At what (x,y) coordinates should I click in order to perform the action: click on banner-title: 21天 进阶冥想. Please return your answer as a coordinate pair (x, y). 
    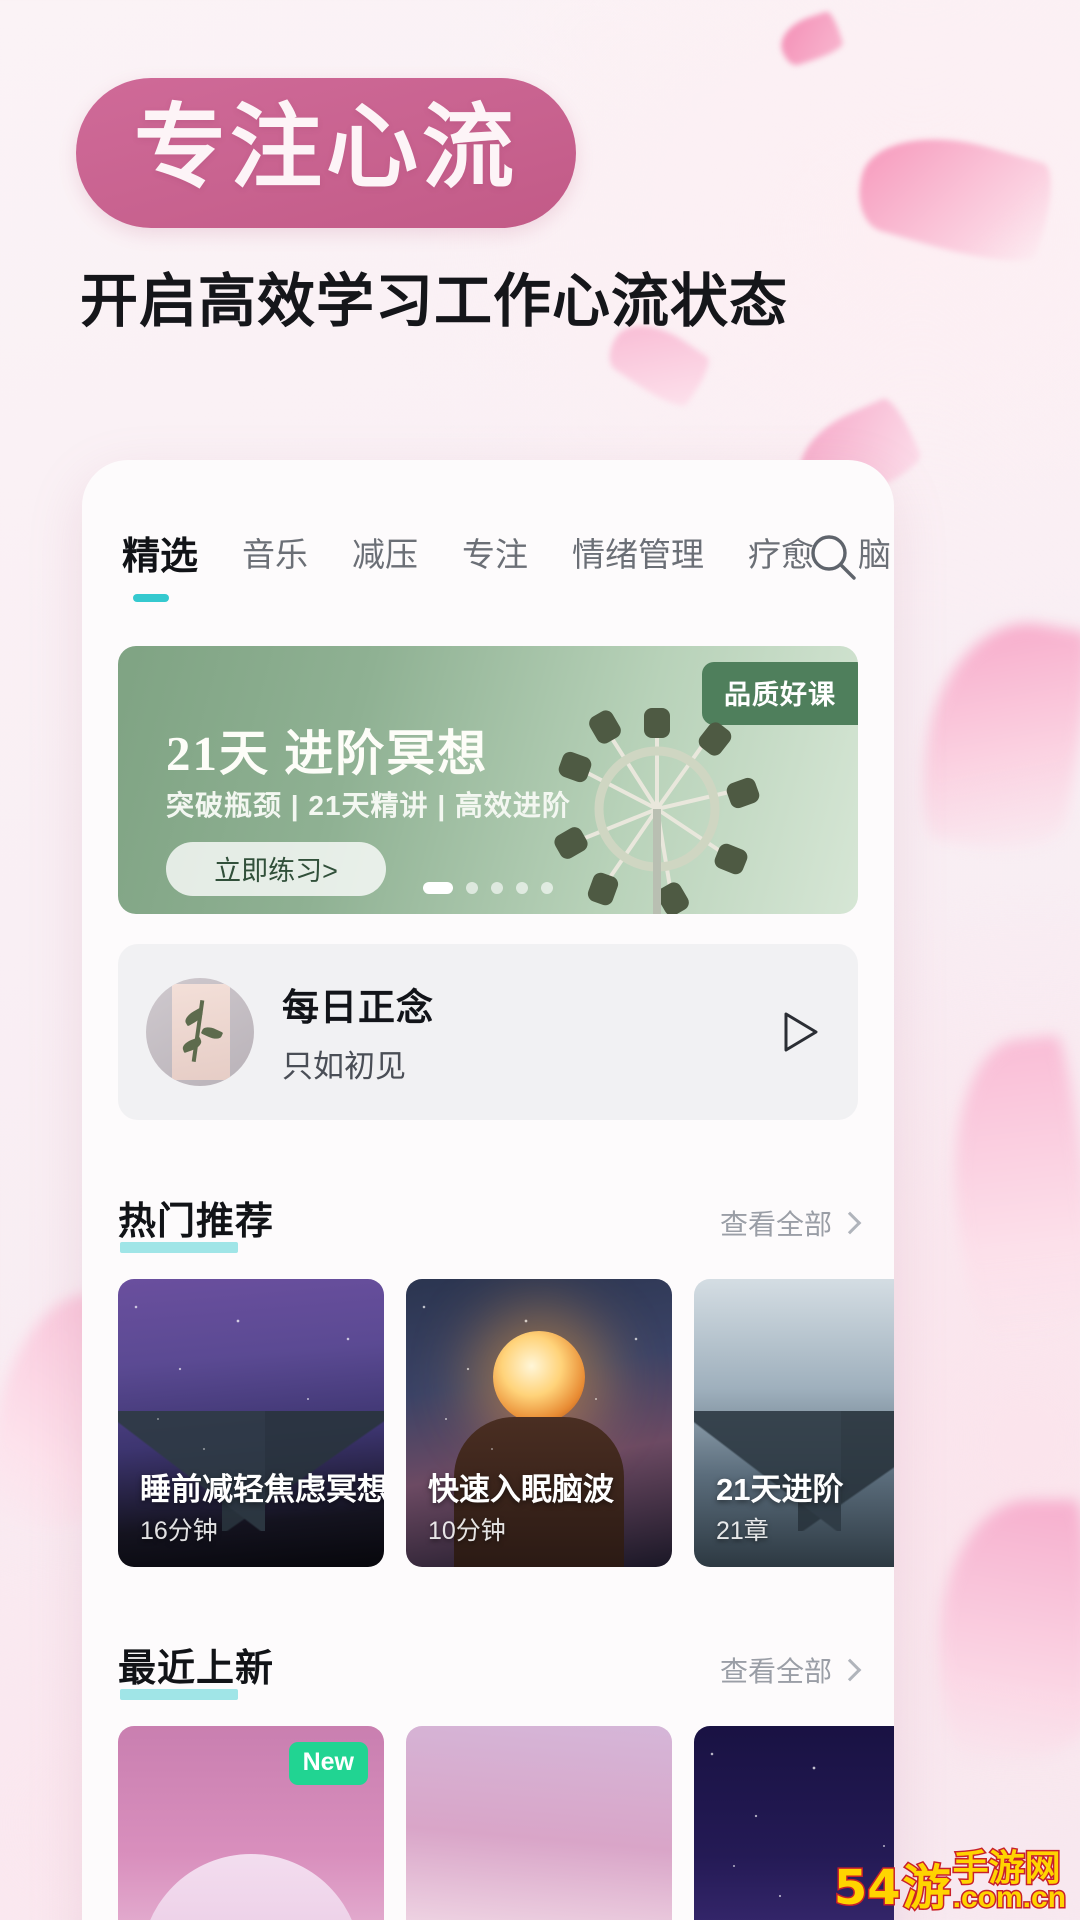
    Looking at the image, I should click on (327, 753).